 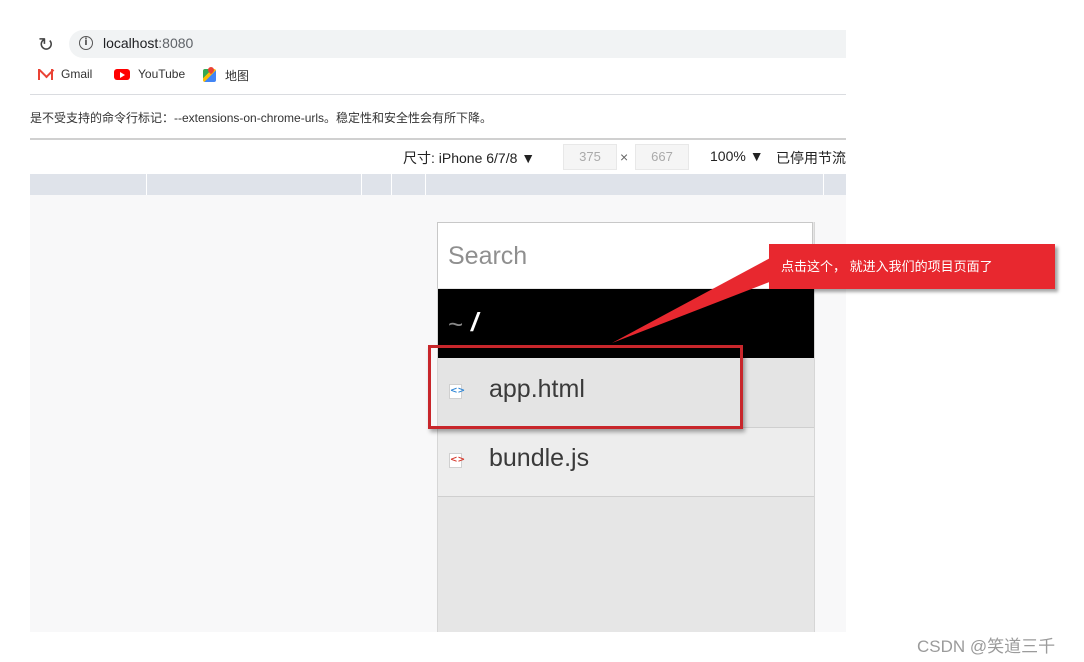 What do you see at coordinates (469, 158) in the screenshot?
I see `device-select: 尺寸: iPhone 6/7/8 ▼` at bounding box center [469, 158].